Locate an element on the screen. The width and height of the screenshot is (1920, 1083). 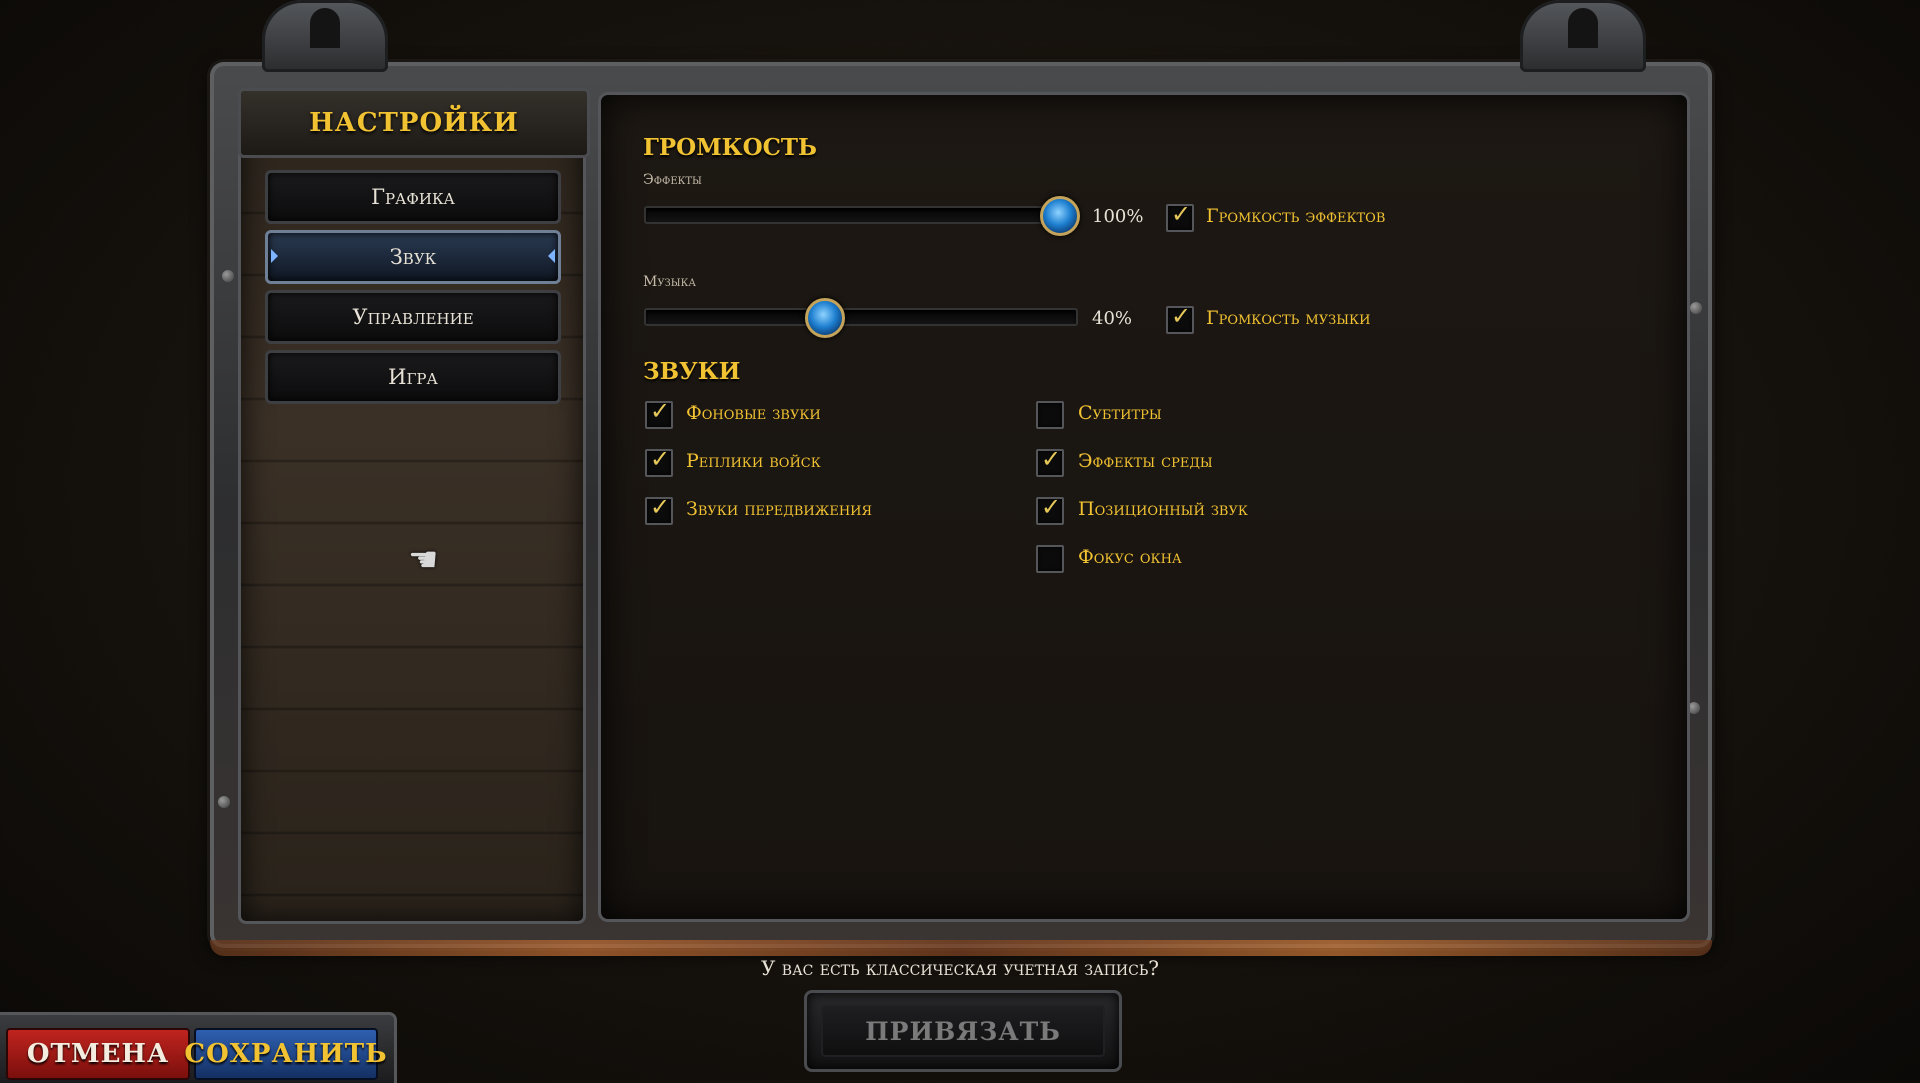
music-slider-knob is located at coordinates (825, 318).